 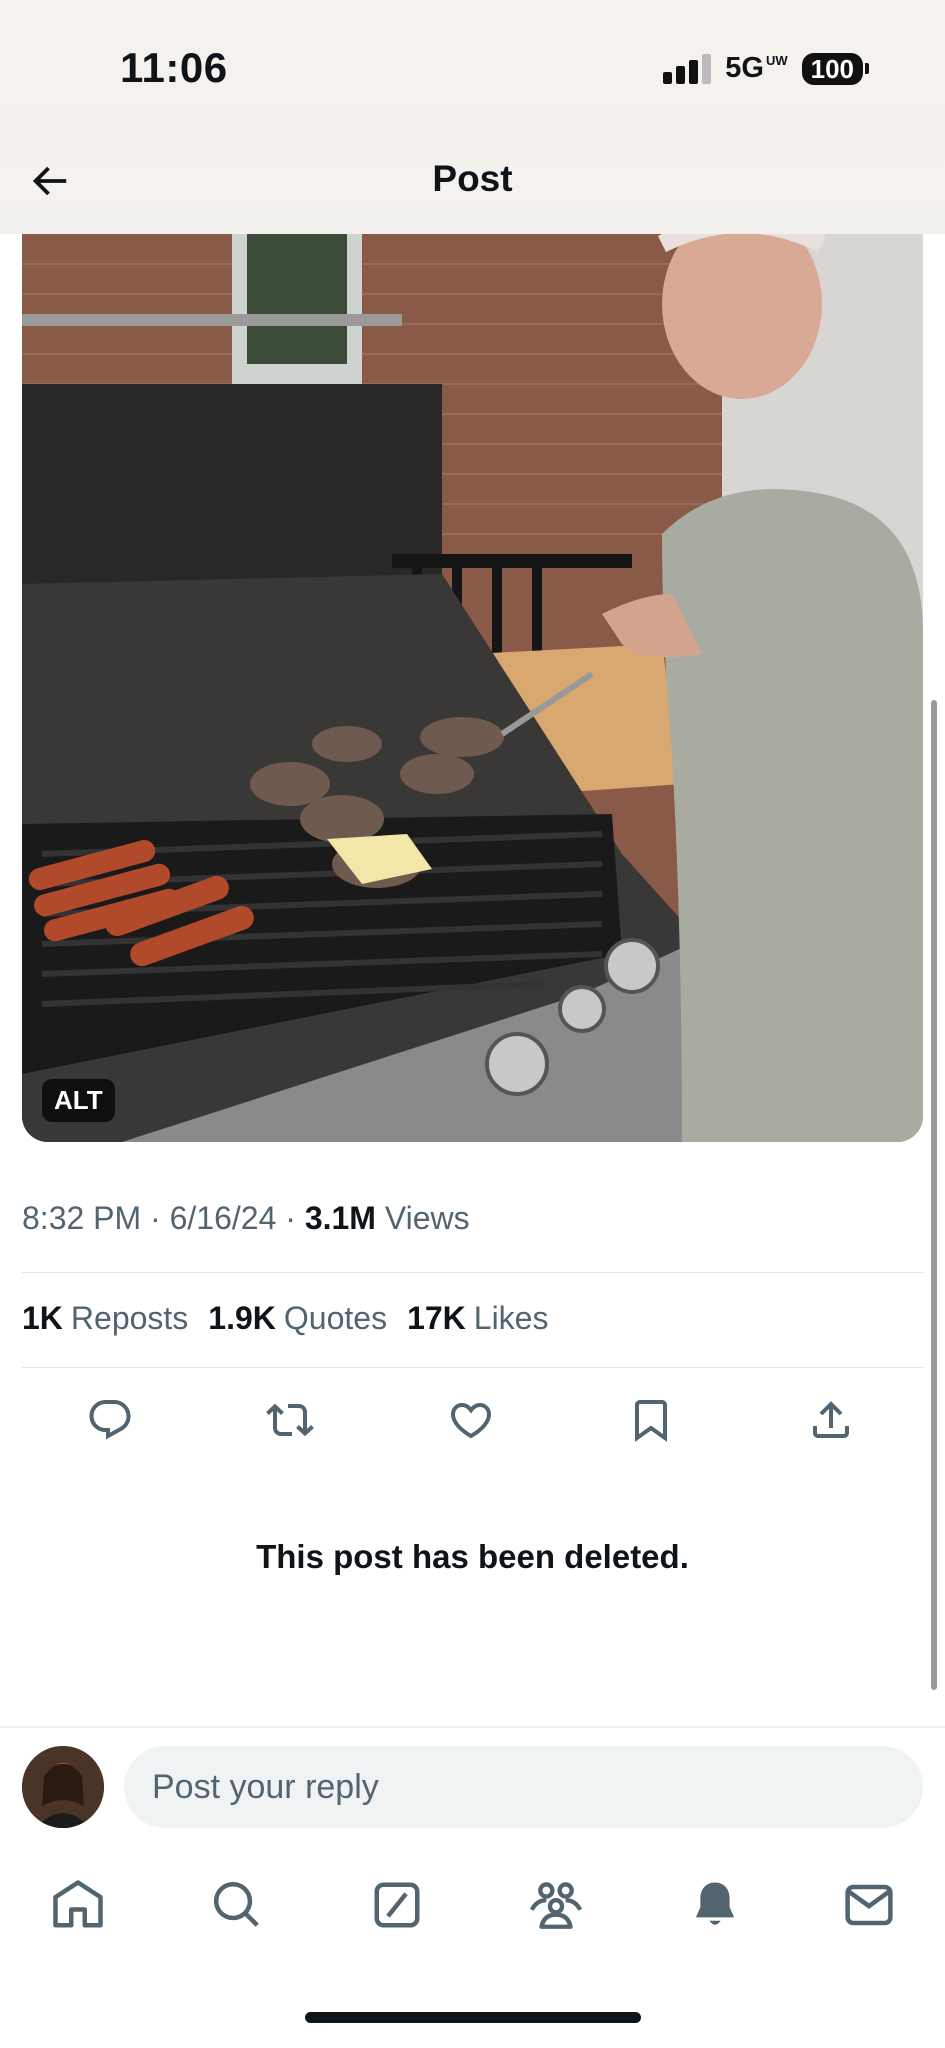 I want to click on repost-button, so click(x=290, y=1420).